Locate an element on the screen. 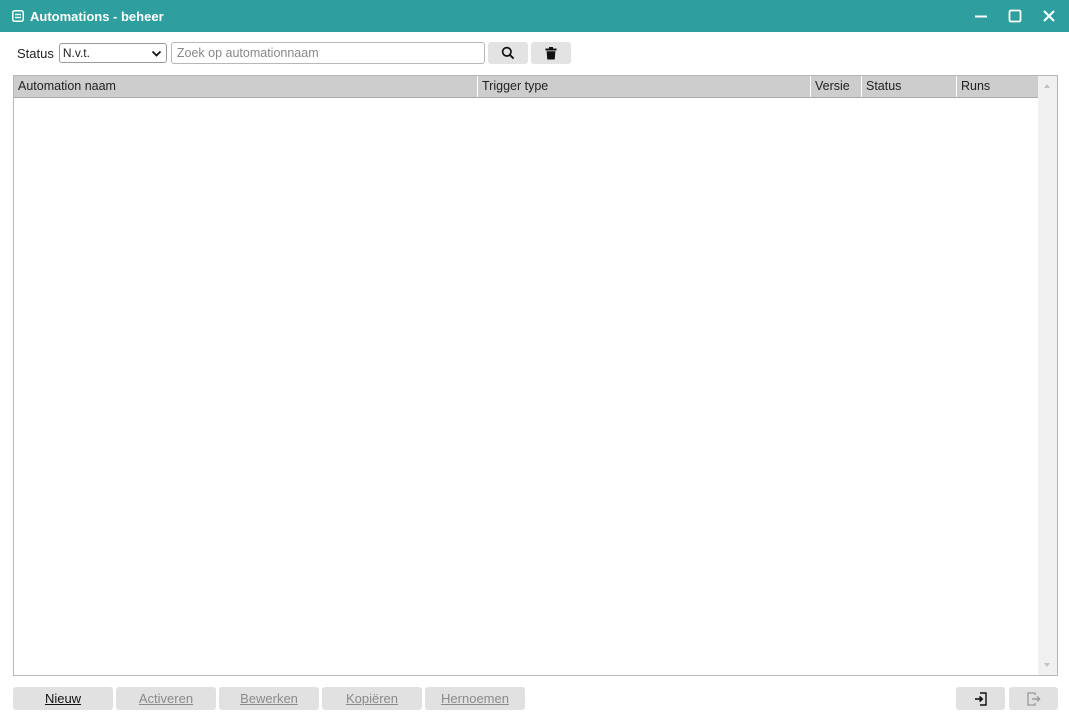 This screenshot has width=1069, height=720. minimize-icon is located at coordinates (981, 16).